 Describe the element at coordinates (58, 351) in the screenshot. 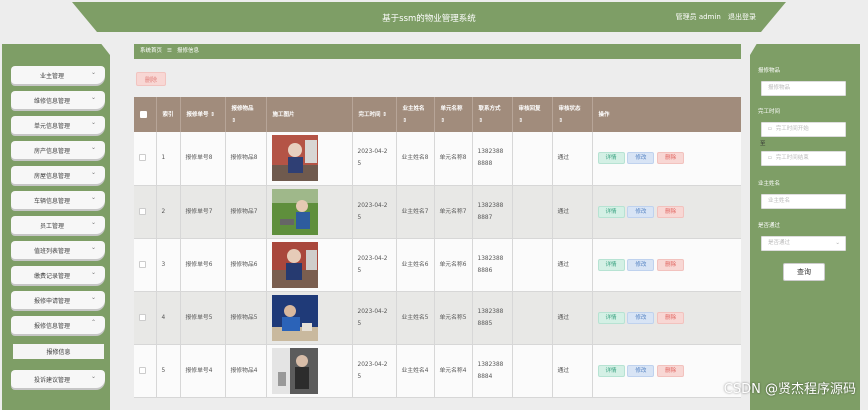

I see `sidebar-subitem-repair: 报修信息` at that location.